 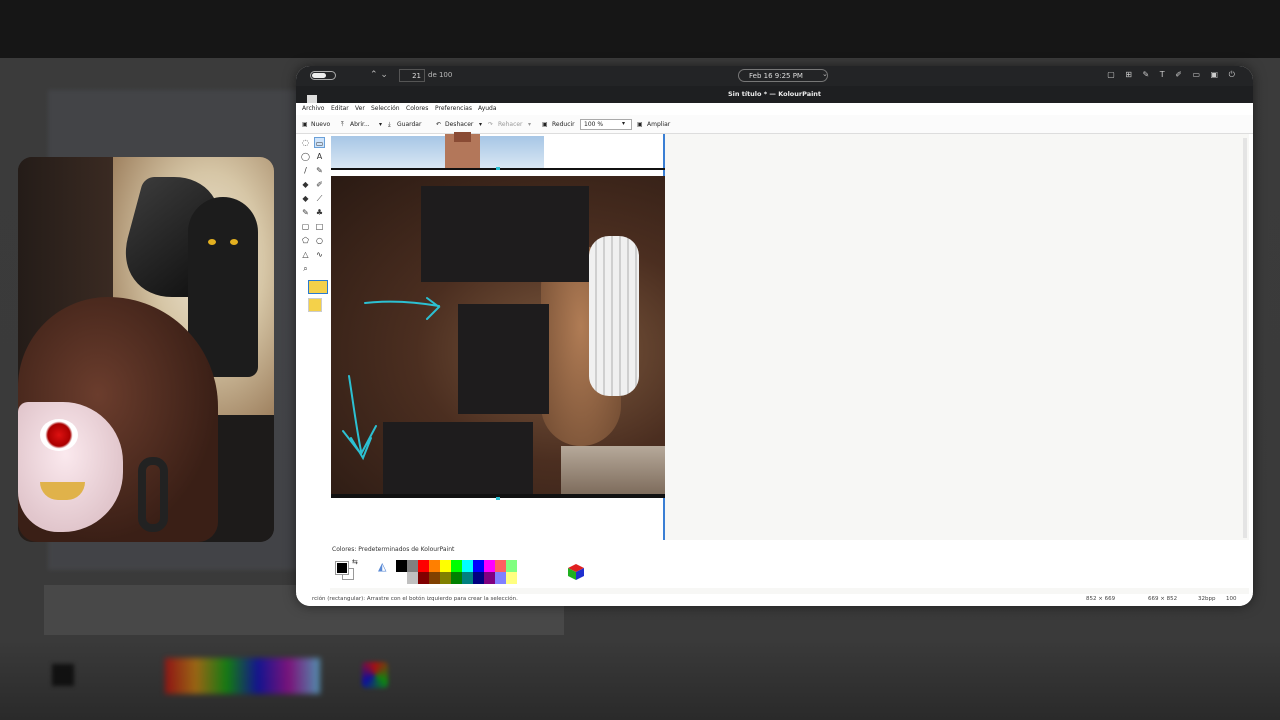 What do you see at coordinates (529, 124) in the screenshot?
I see `redo-dropdown-icon: ▾` at bounding box center [529, 124].